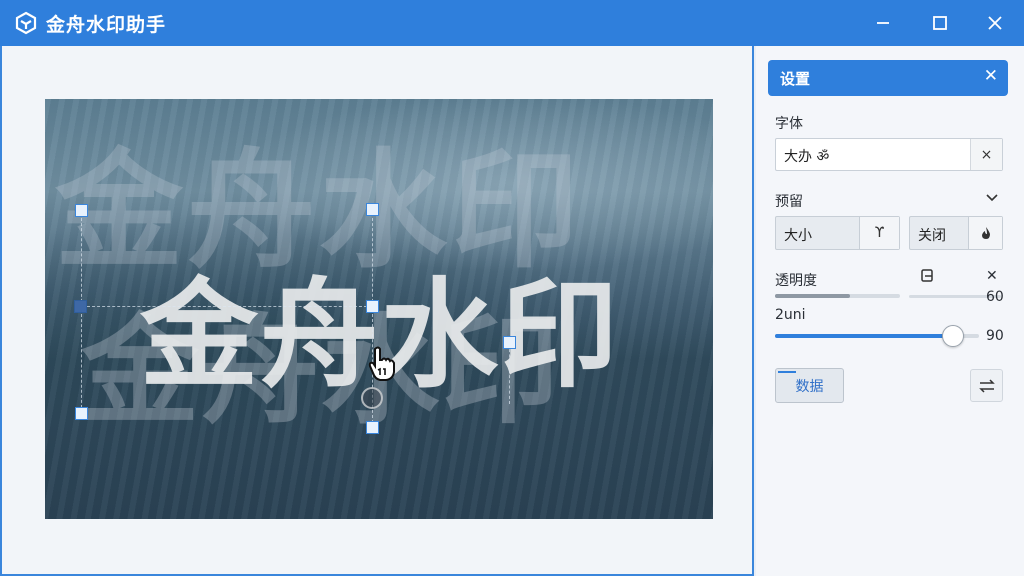 Image resolution: width=1024 pixels, height=576 pixels. What do you see at coordinates (953, 336) in the screenshot?
I see `size-slider-thumb` at bounding box center [953, 336].